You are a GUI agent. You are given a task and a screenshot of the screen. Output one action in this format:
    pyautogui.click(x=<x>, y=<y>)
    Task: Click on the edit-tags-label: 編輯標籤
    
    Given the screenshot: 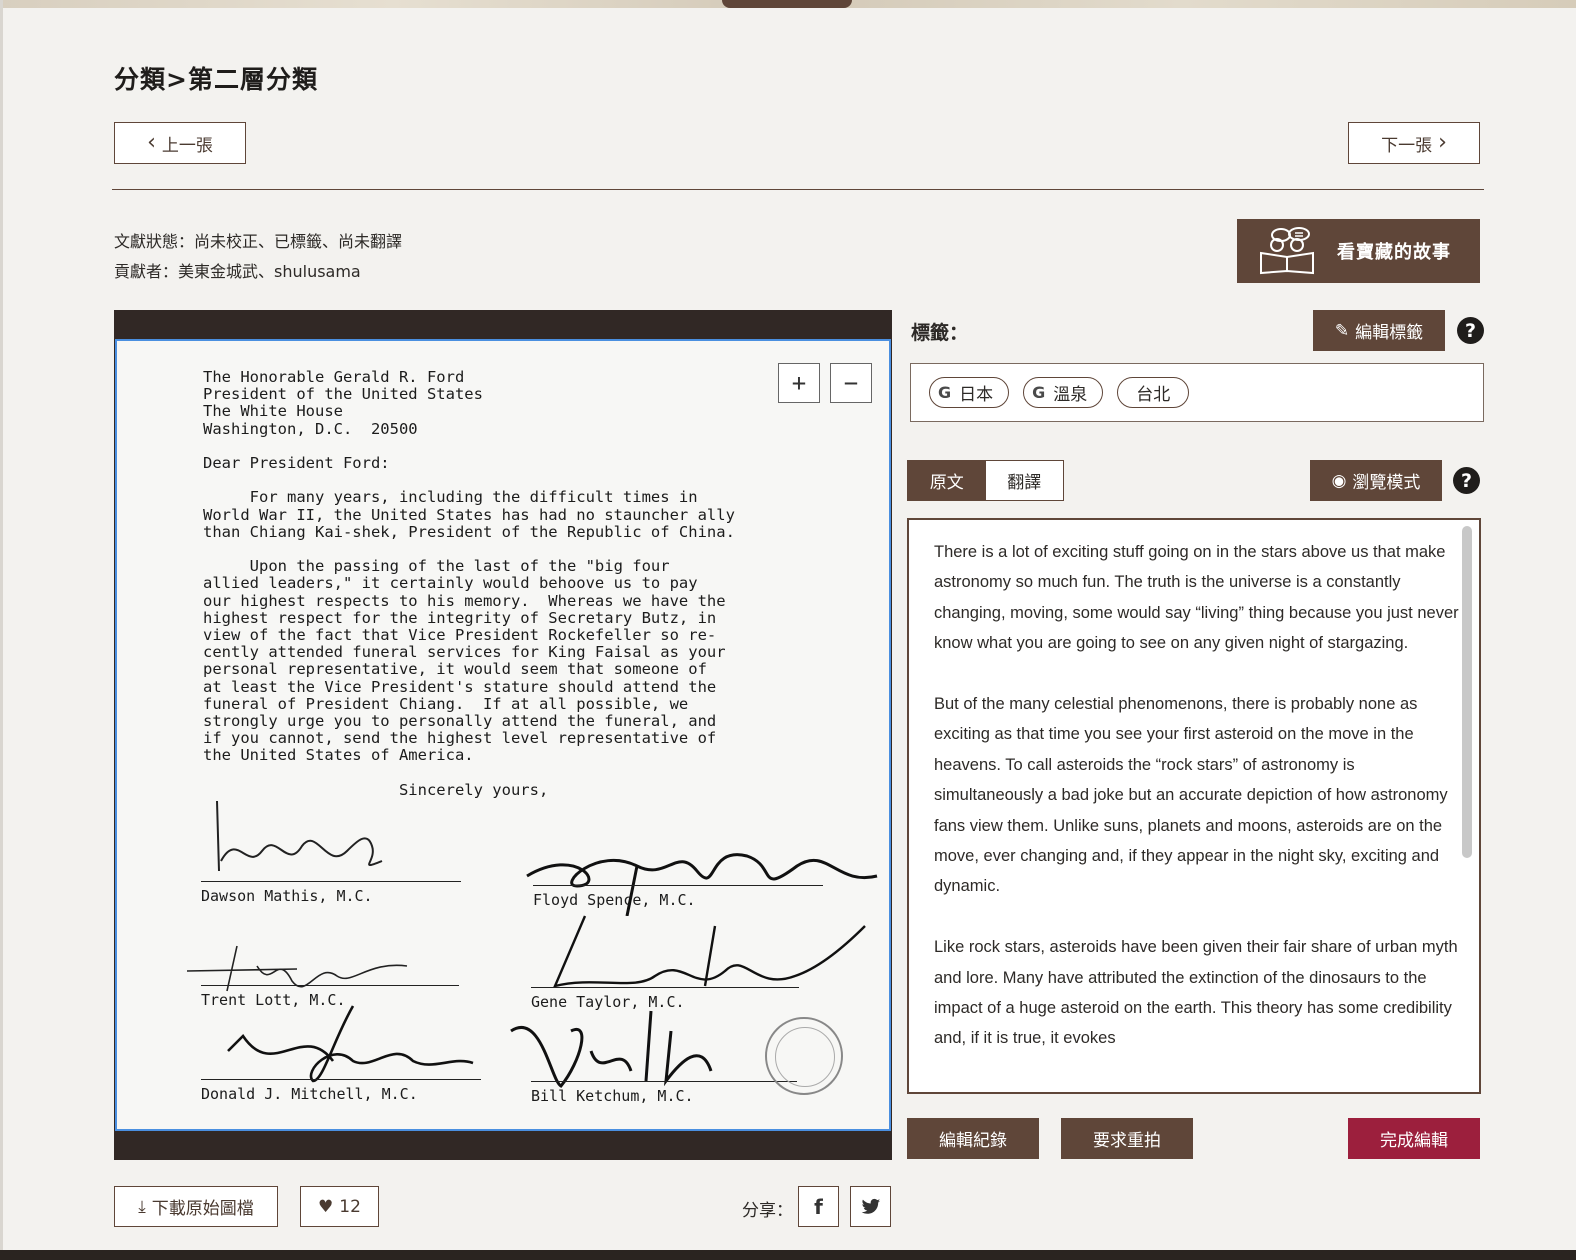 What is the action you would take?
    pyautogui.click(x=1389, y=333)
    